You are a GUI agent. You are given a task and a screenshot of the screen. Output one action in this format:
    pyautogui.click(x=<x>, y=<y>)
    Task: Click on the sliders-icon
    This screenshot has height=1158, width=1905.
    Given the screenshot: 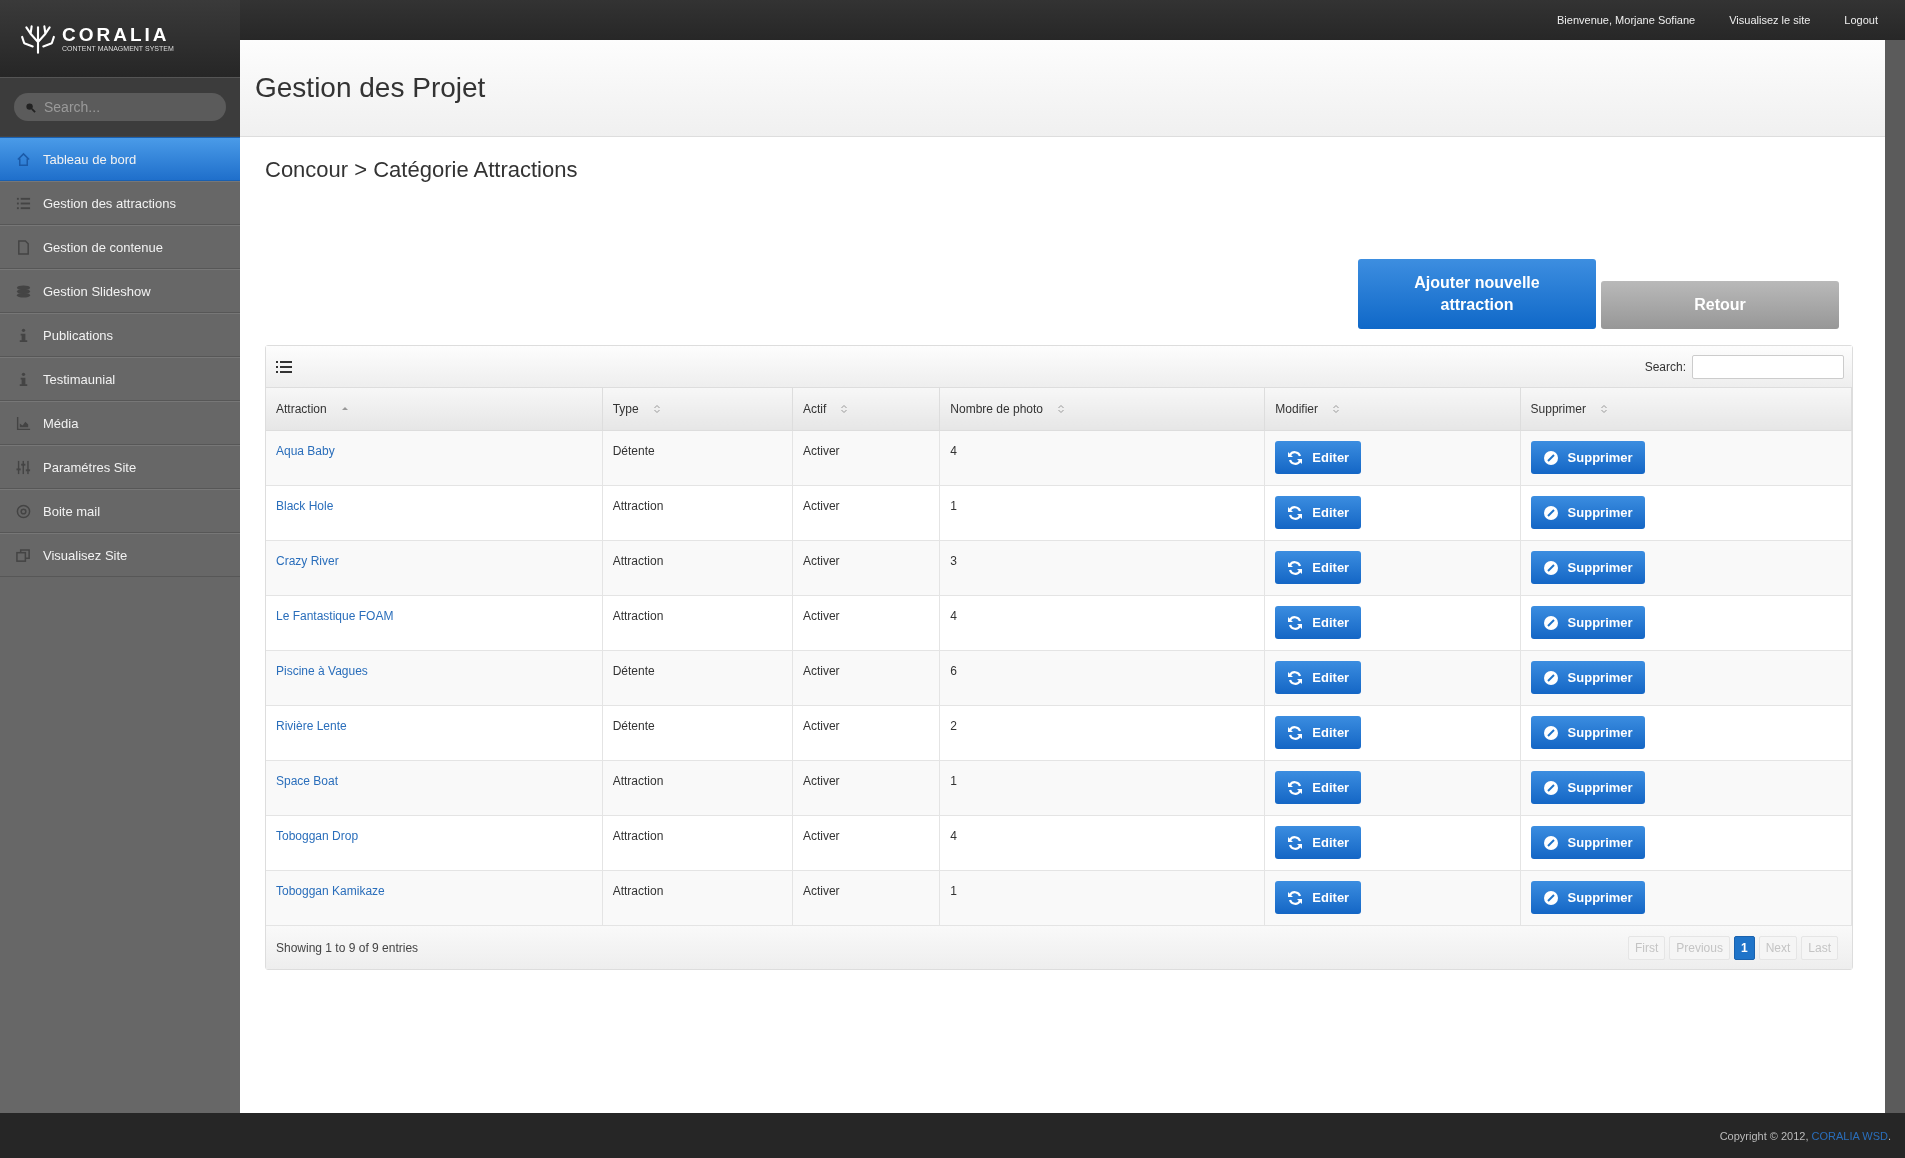 What is the action you would take?
    pyautogui.click(x=23, y=467)
    